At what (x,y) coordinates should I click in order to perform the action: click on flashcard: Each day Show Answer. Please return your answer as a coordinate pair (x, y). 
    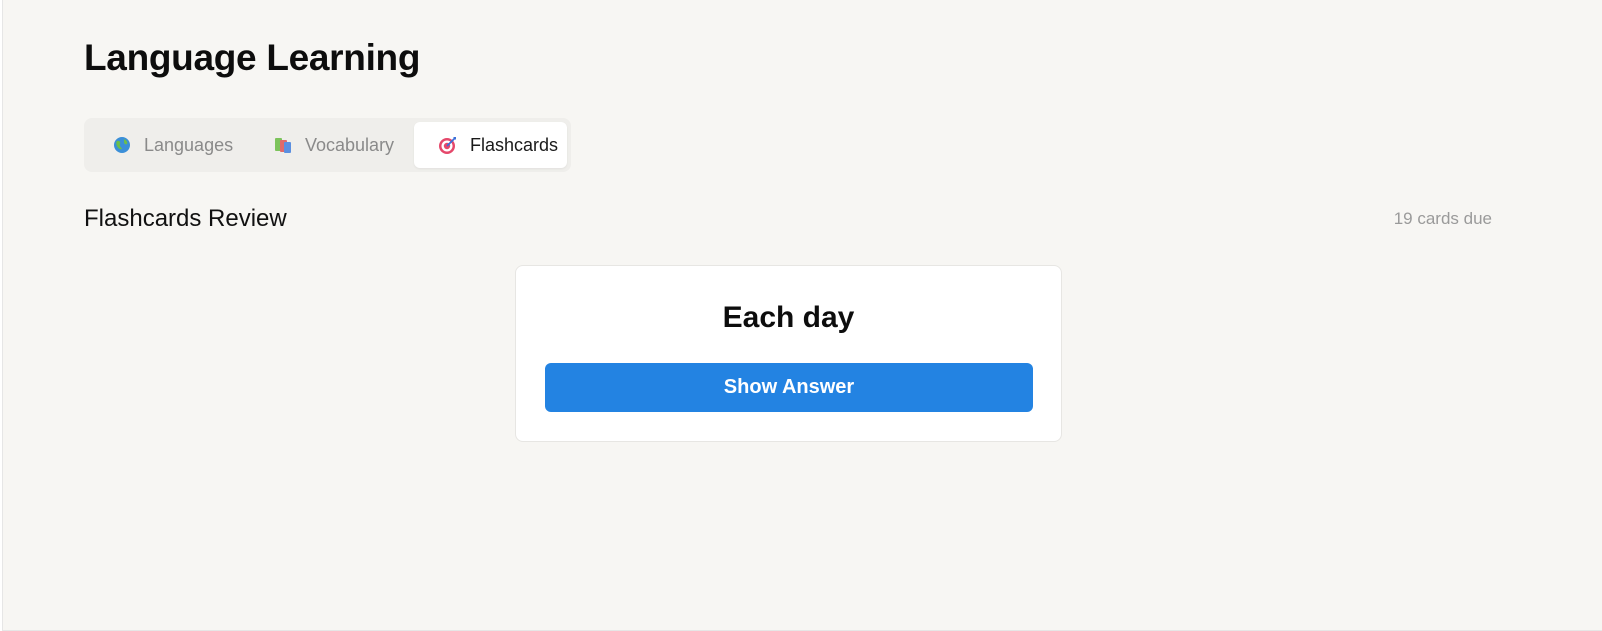
    Looking at the image, I should click on (788, 353).